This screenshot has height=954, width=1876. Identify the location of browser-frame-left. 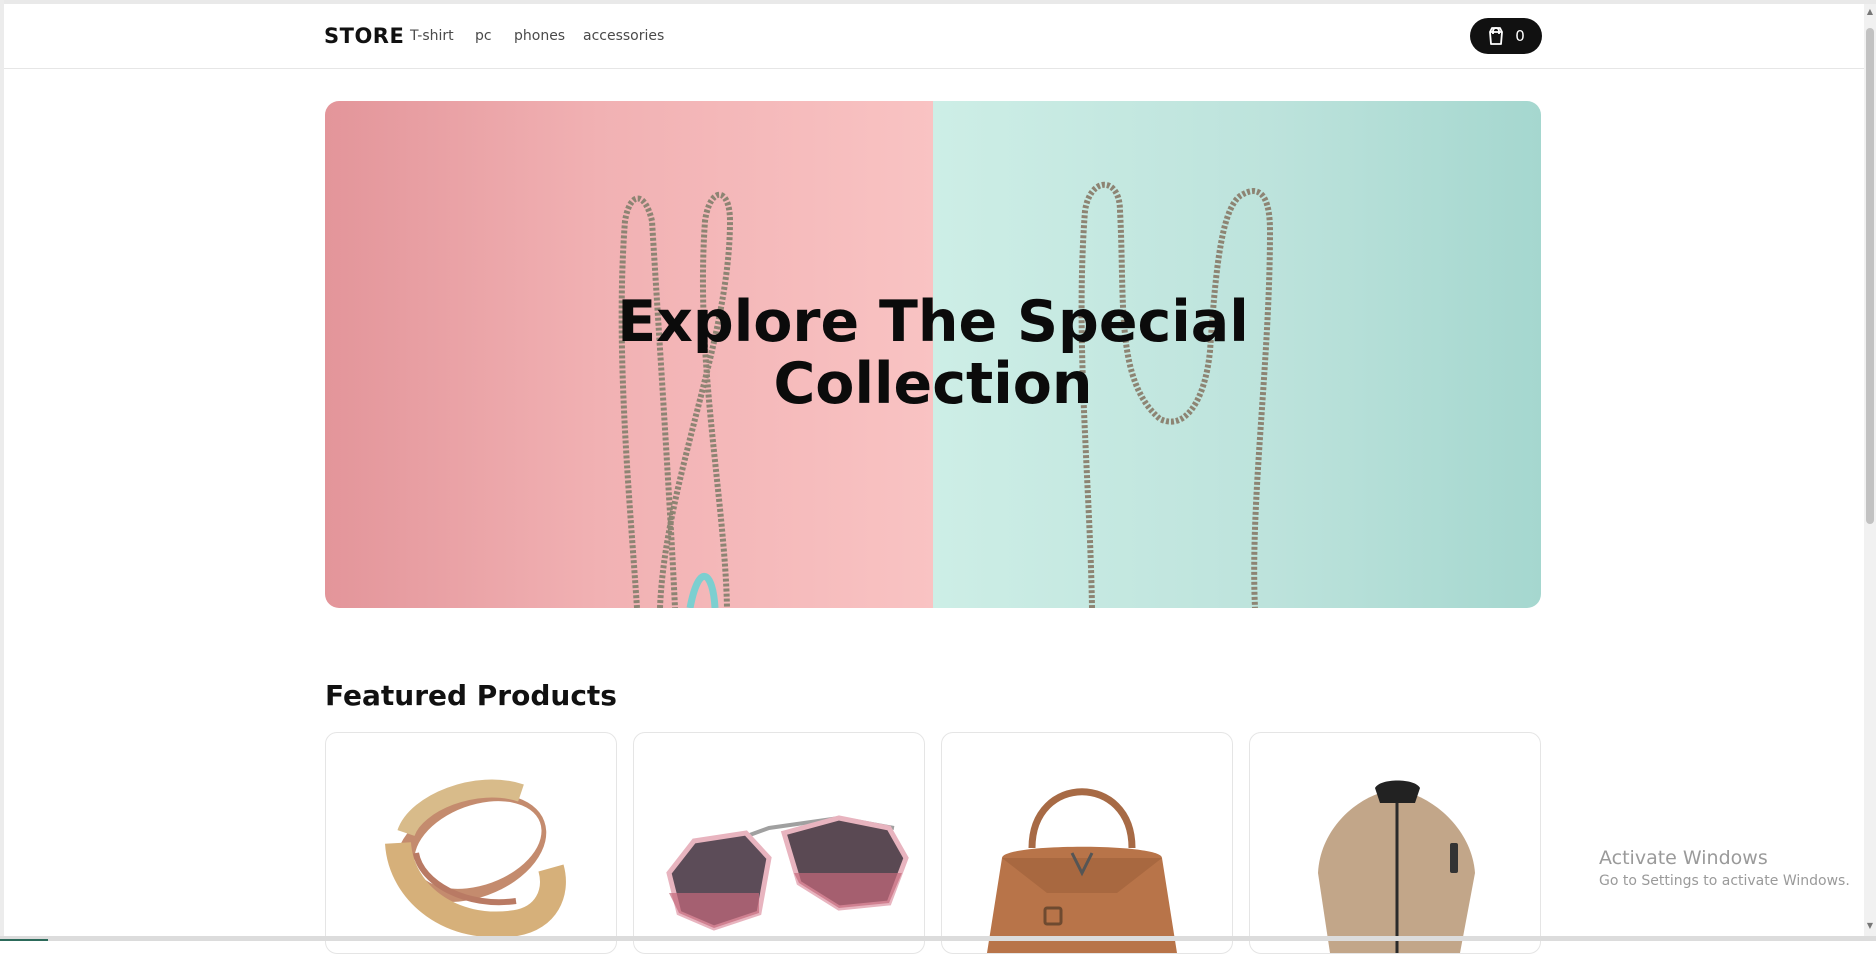
(2, 470).